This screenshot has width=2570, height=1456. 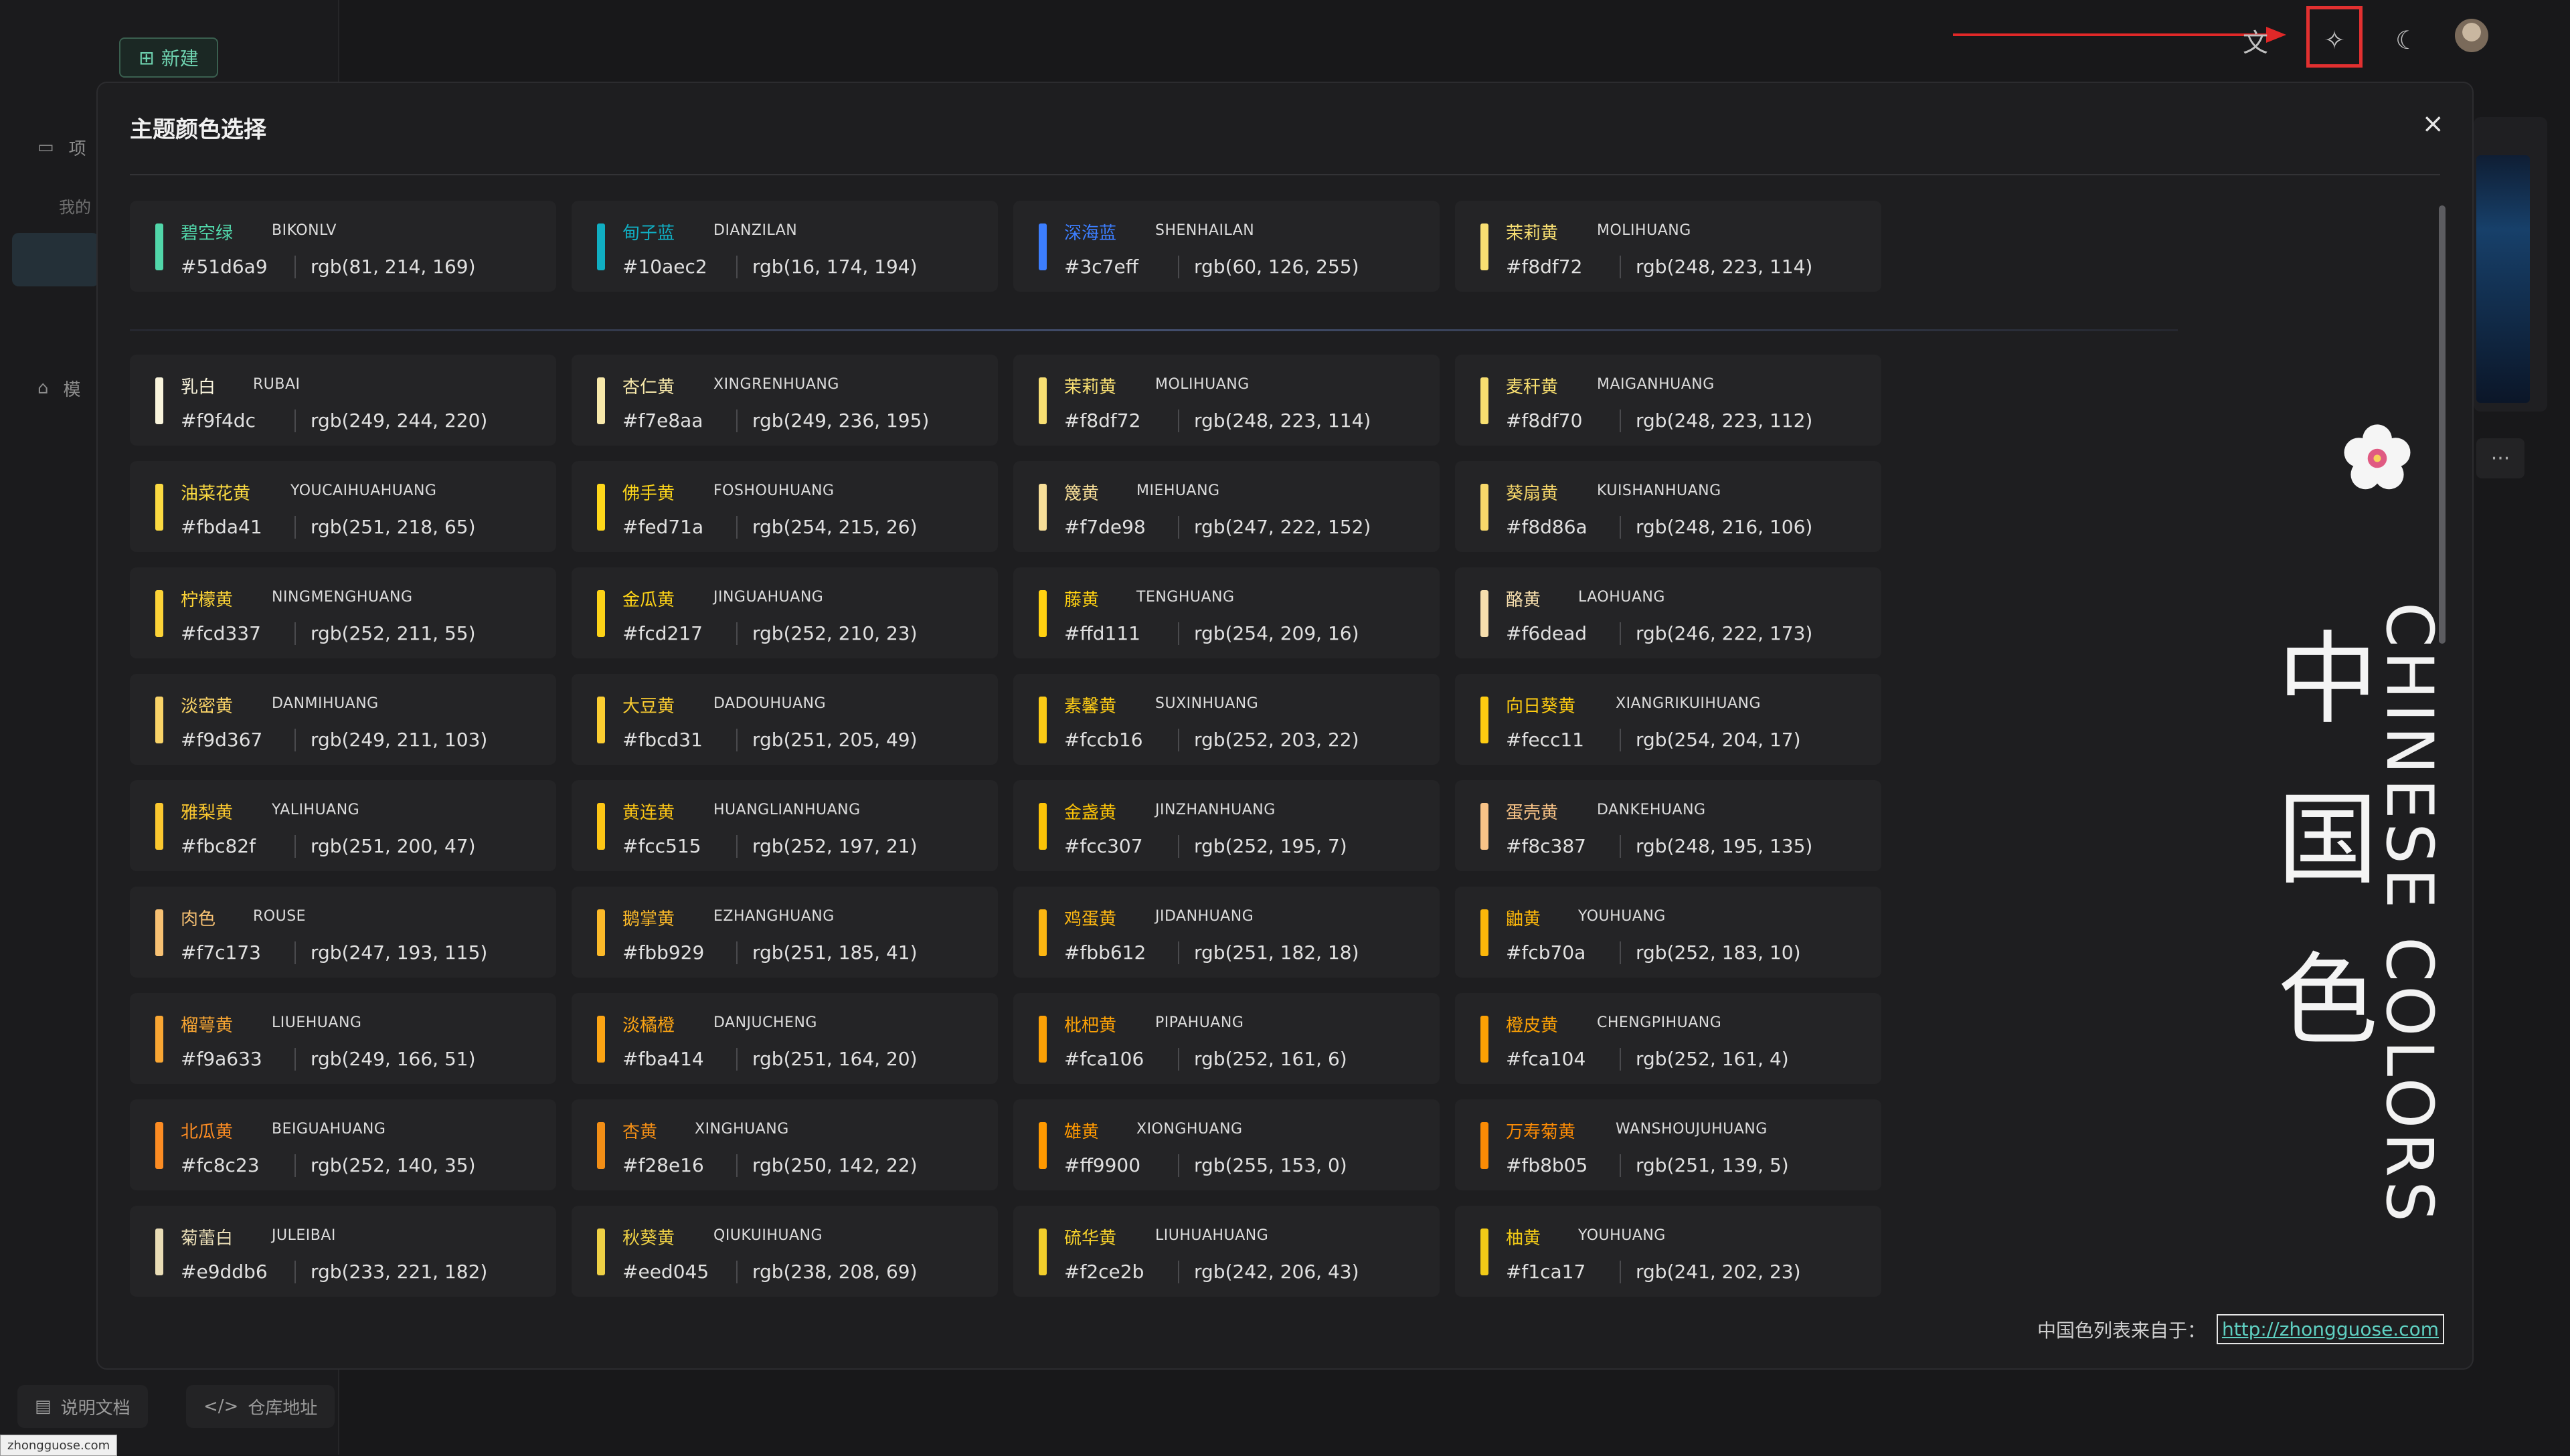 What do you see at coordinates (1716, 527) in the screenshot?
I see `color-rgb: rgb(248, 216, 106)` at bounding box center [1716, 527].